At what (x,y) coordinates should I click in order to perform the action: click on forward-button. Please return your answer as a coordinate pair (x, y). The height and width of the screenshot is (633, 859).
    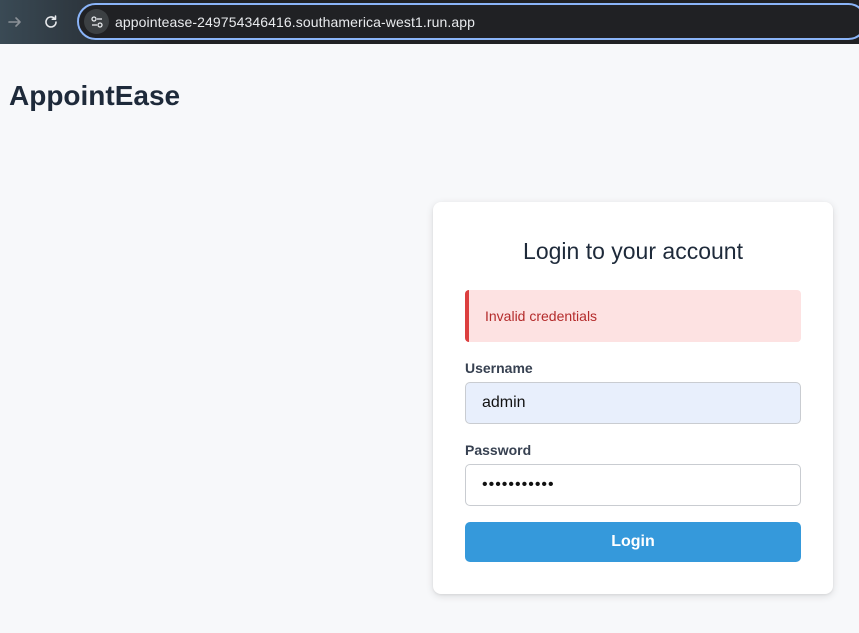
    Looking at the image, I should click on (15, 22).